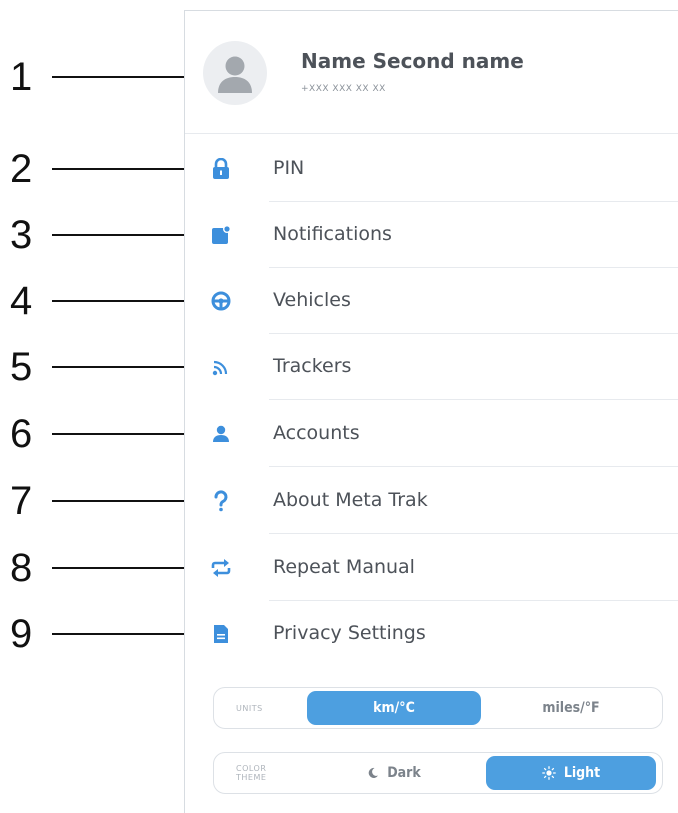  Describe the element at coordinates (251, 768) in the screenshot. I see `caption-line: COLOR` at that location.